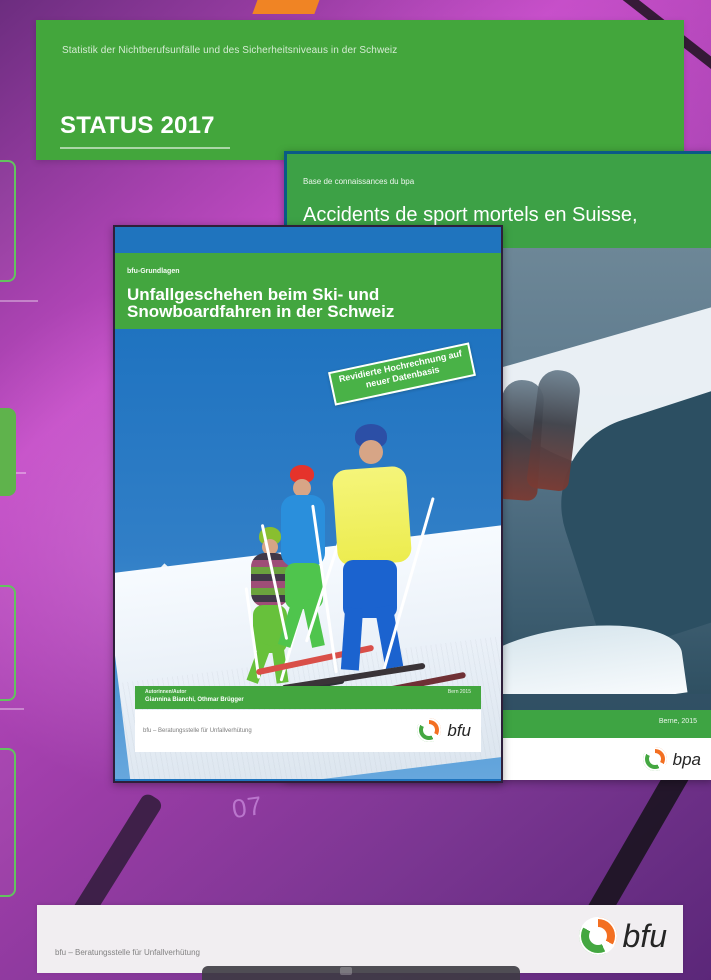 The height and width of the screenshot is (980, 711). Describe the element at coordinates (145, 148) in the screenshot. I see `status-report-title-rule` at that location.